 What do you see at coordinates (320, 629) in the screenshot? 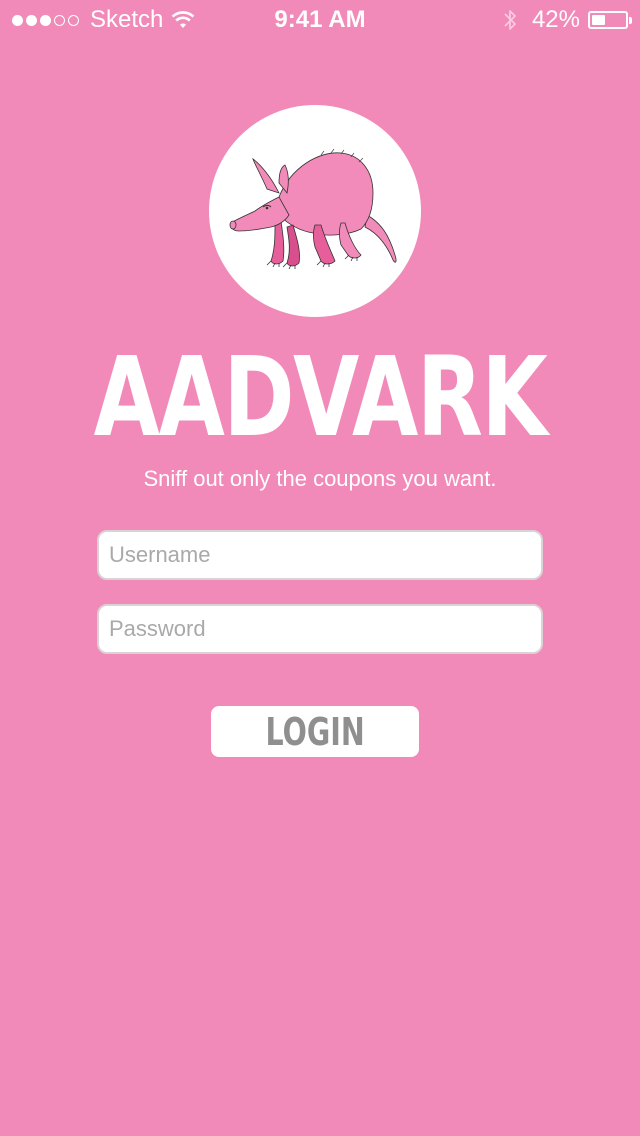
I see `password-input` at bounding box center [320, 629].